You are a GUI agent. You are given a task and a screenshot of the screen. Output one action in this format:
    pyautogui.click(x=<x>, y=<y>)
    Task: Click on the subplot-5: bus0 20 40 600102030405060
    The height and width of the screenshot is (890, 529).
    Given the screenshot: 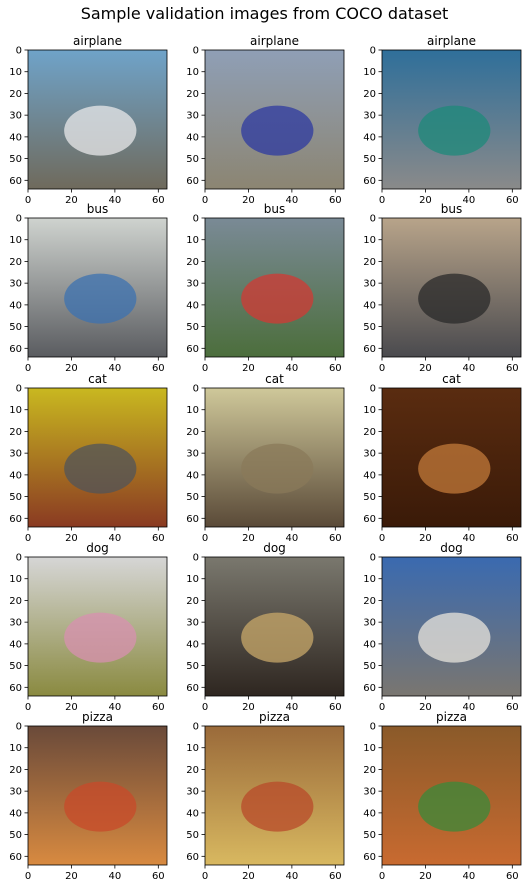 What is the action you would take?
    pyautogui.click(x=265, y=288)
    